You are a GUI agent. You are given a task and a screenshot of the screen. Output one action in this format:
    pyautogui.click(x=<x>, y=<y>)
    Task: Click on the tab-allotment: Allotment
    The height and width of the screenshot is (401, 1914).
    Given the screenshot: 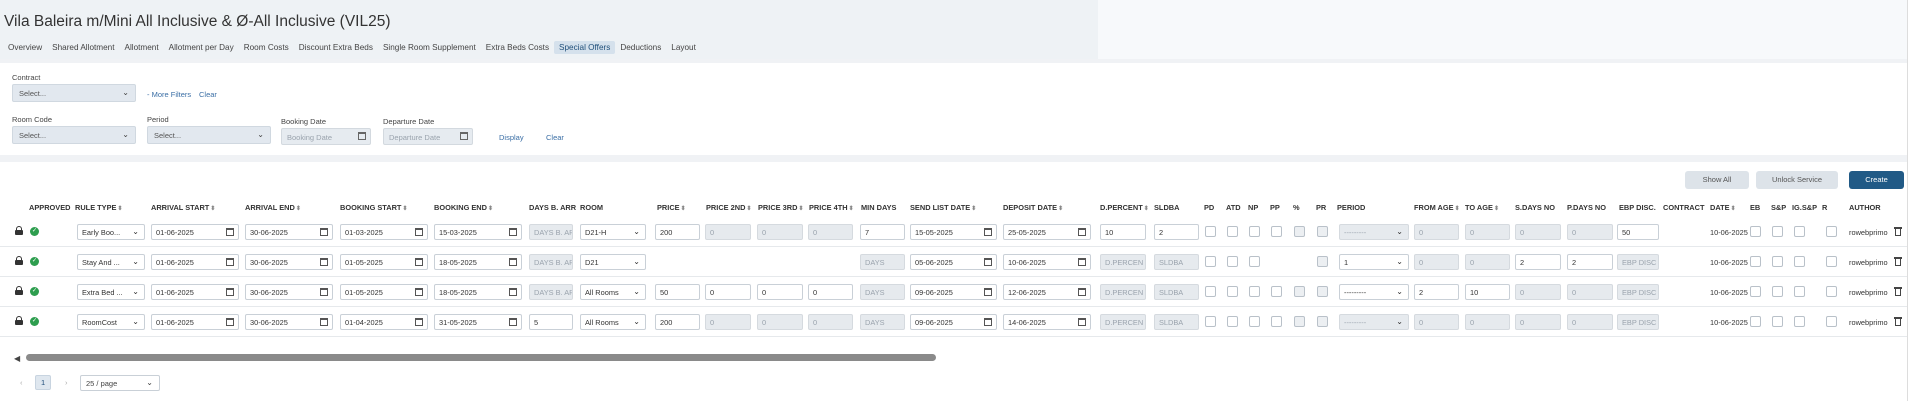 What is the action you would take?
    pyautogui.click(x=141, y=47)
    